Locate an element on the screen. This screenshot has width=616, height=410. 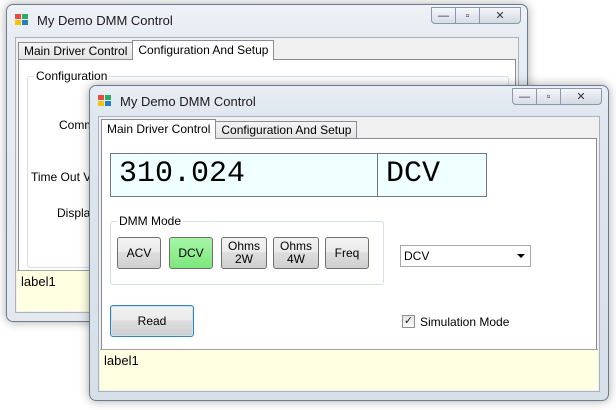
back-title-bar: My Demo DMM Control — ▫ ✕ is located at coordinates (267, 19).